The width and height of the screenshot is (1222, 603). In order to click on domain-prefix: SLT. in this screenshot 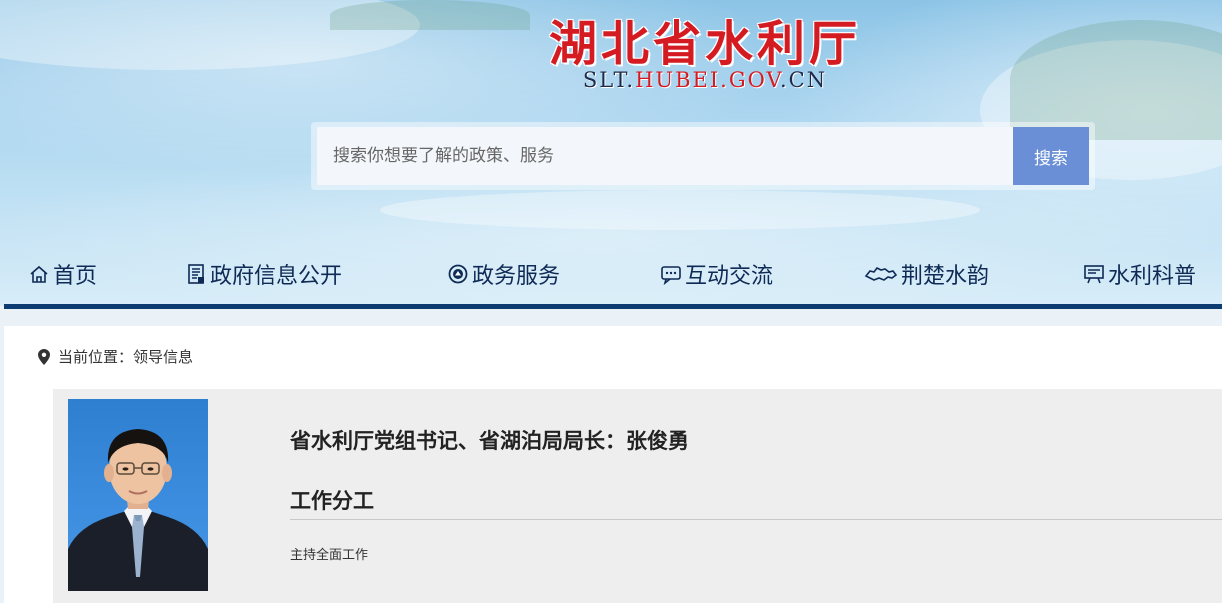, I will do `click(609, 80)`.